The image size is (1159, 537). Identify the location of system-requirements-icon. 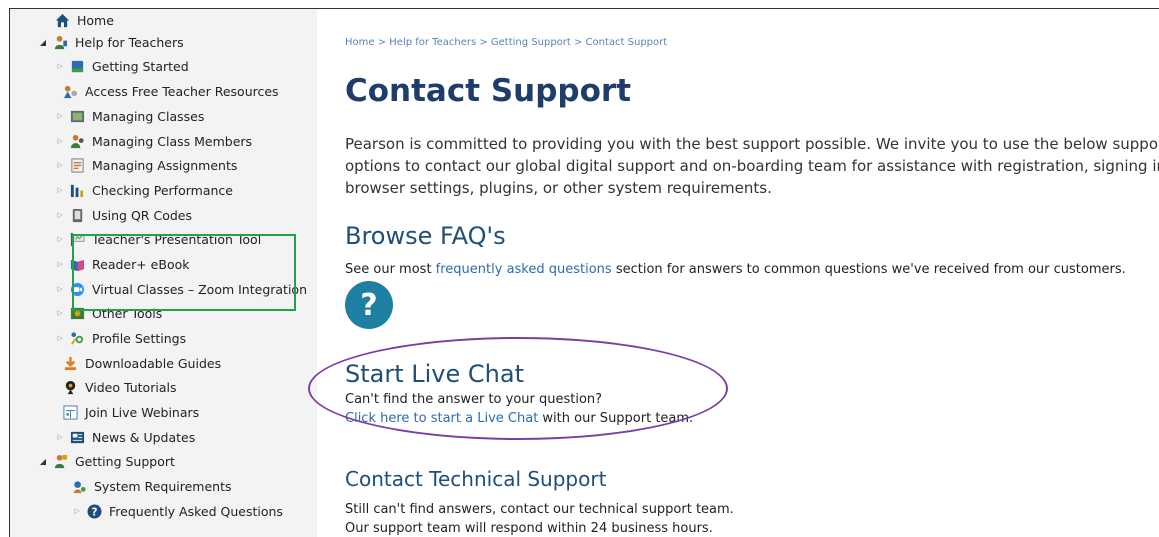
(79, 486).